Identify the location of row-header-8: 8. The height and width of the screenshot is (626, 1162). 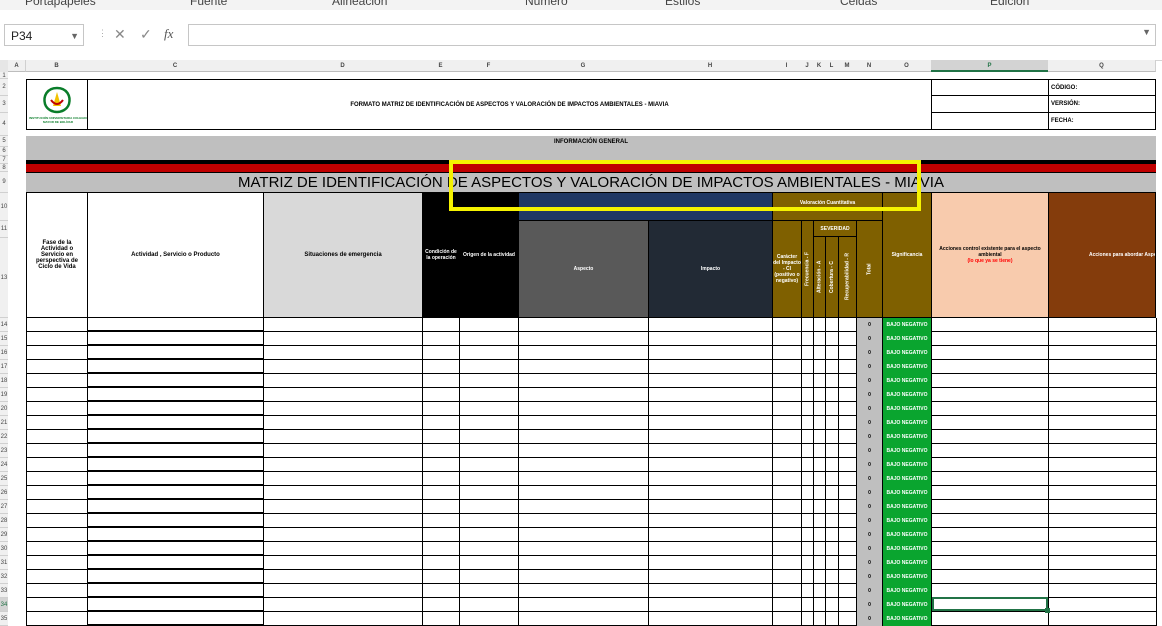
(4, 168).